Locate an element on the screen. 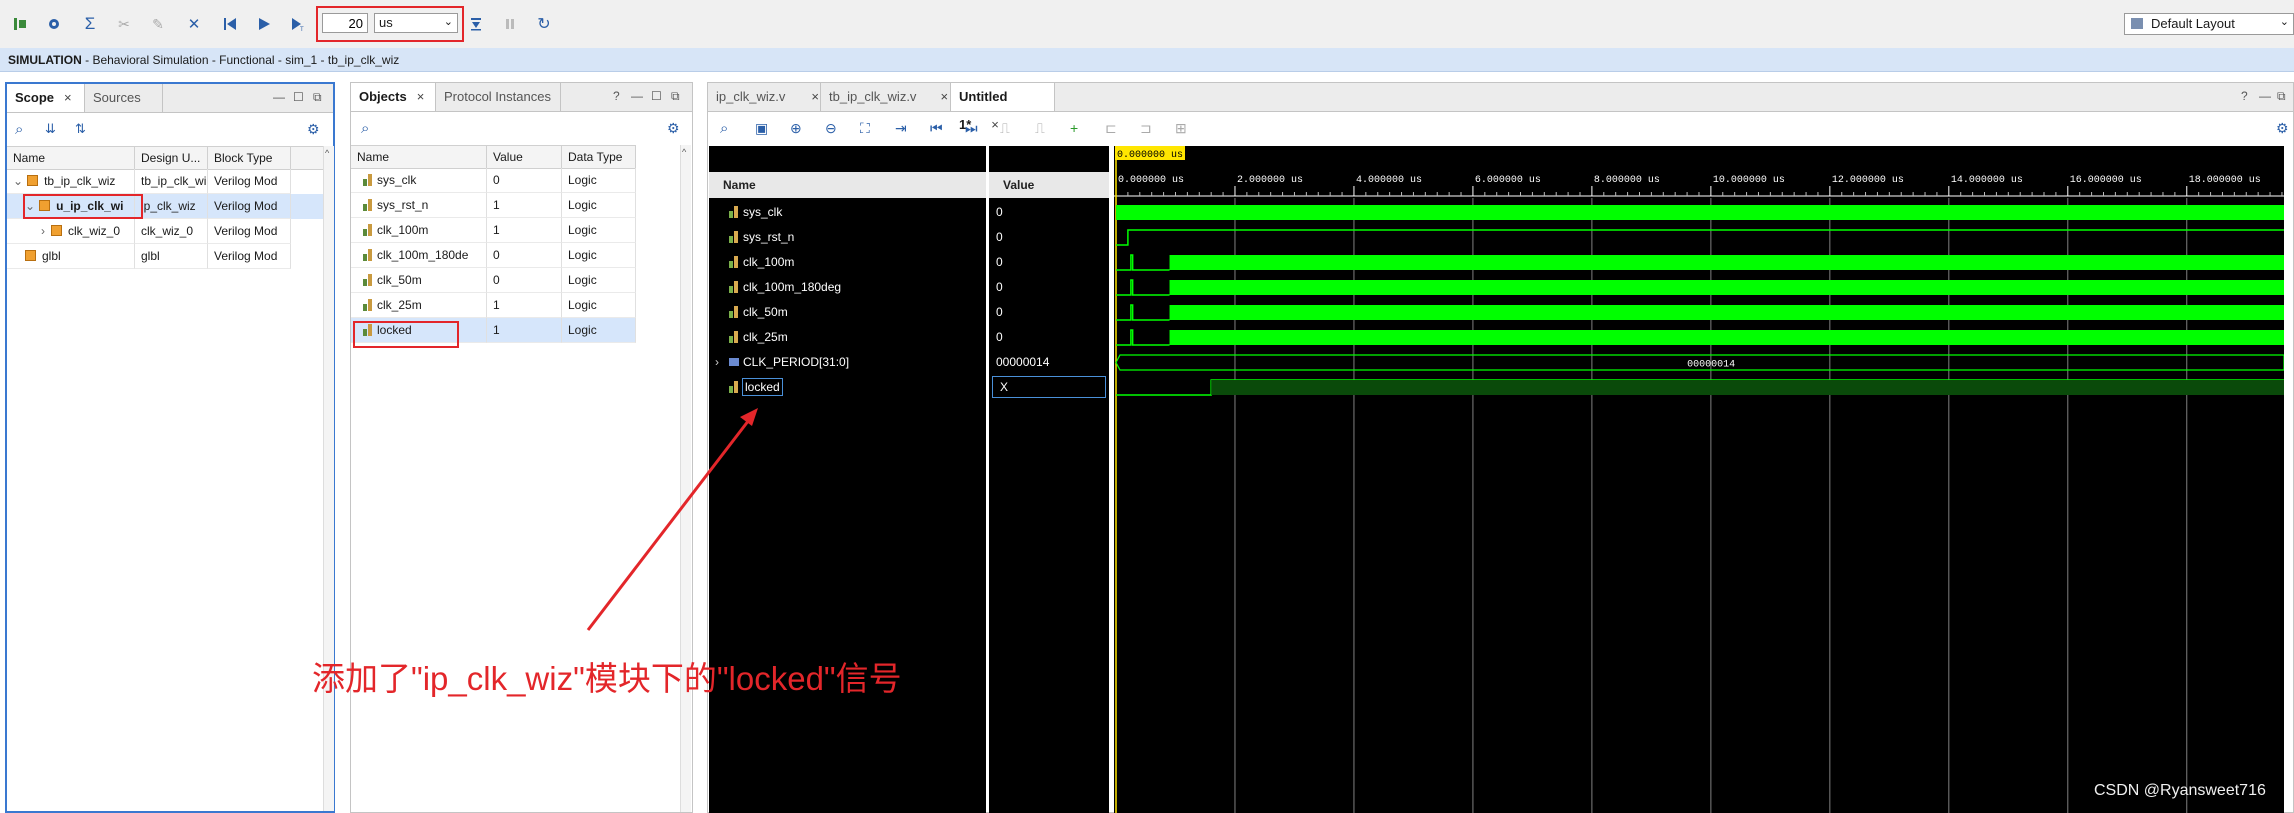 The image size is (2294, 813). watermark: CSDN @Ryansweet716 is located at coordinates (2180, 790).